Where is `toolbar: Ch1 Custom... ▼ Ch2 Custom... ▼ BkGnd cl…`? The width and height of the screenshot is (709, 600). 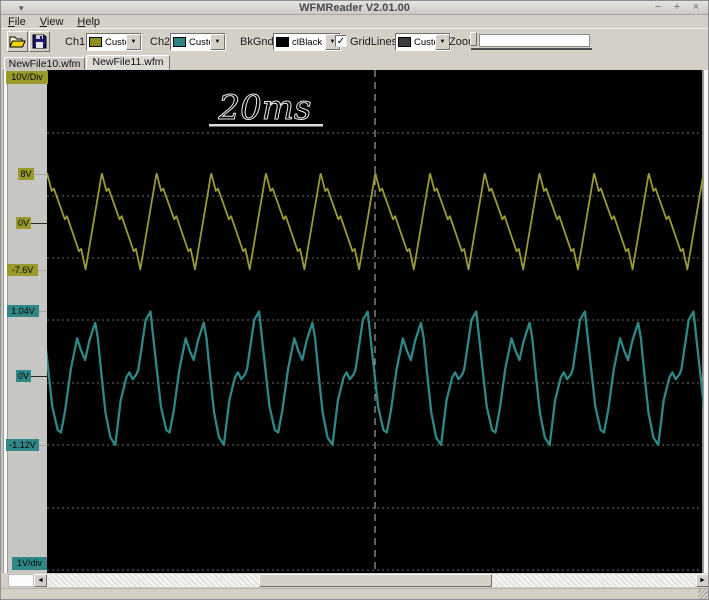
toolbar: Ch1 Custom... ▼ Ch2 Custom... ▼ BkGnd cl… is located at coordinates (354, 41).